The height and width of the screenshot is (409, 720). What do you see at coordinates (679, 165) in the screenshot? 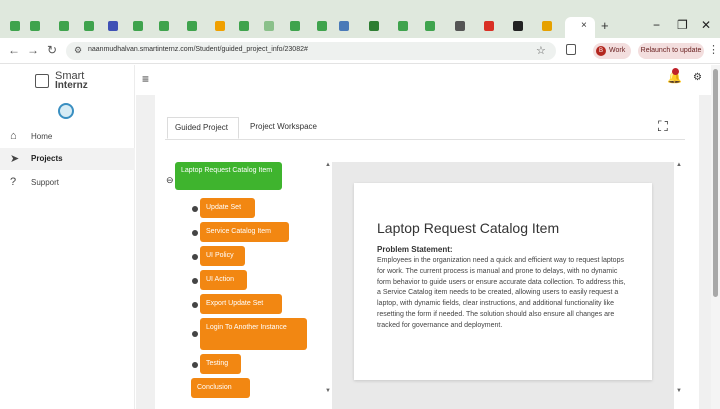
I see `content-scroll-up-icon: ▲` at bounding box center [679, 165].